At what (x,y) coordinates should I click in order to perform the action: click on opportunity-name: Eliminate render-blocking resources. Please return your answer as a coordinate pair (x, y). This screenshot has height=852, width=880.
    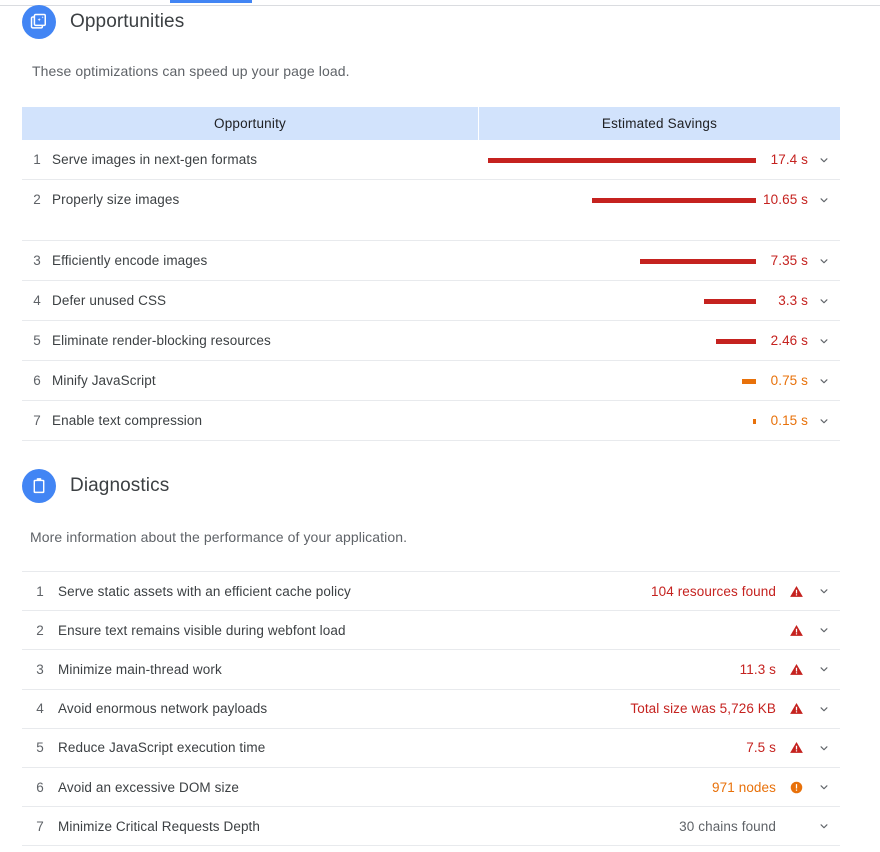
    Looking at the image, I should click on (161, 340).